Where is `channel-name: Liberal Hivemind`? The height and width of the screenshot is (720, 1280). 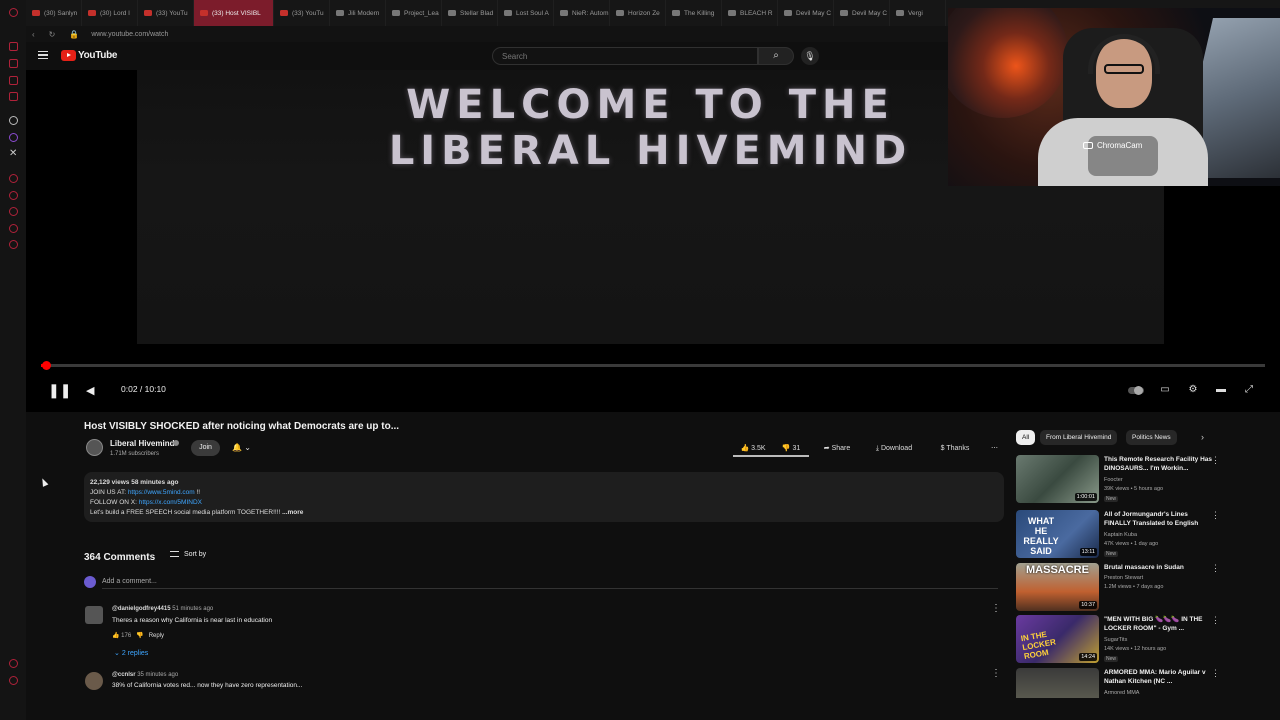 channel-name: Liberal Hivemind is located at coordinates (142, 443).